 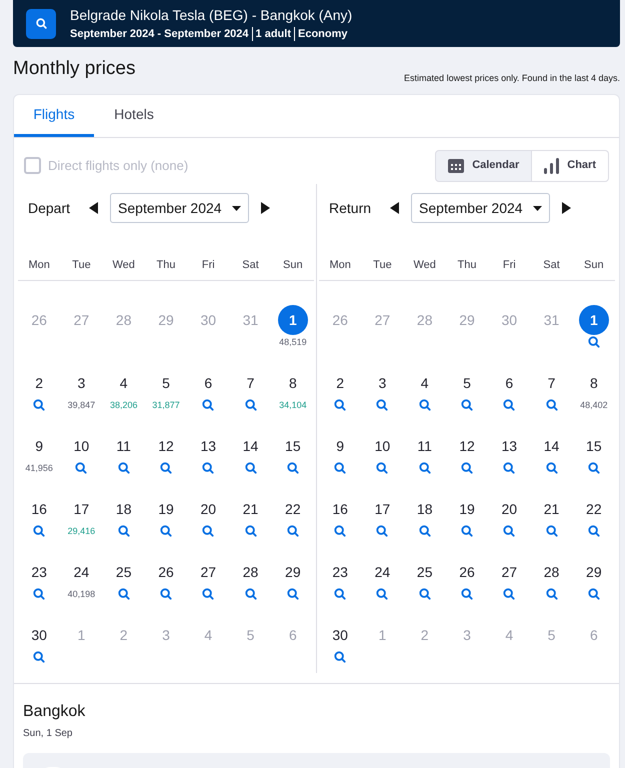 I want to click on caret-icon, so click(x=236, y=208).